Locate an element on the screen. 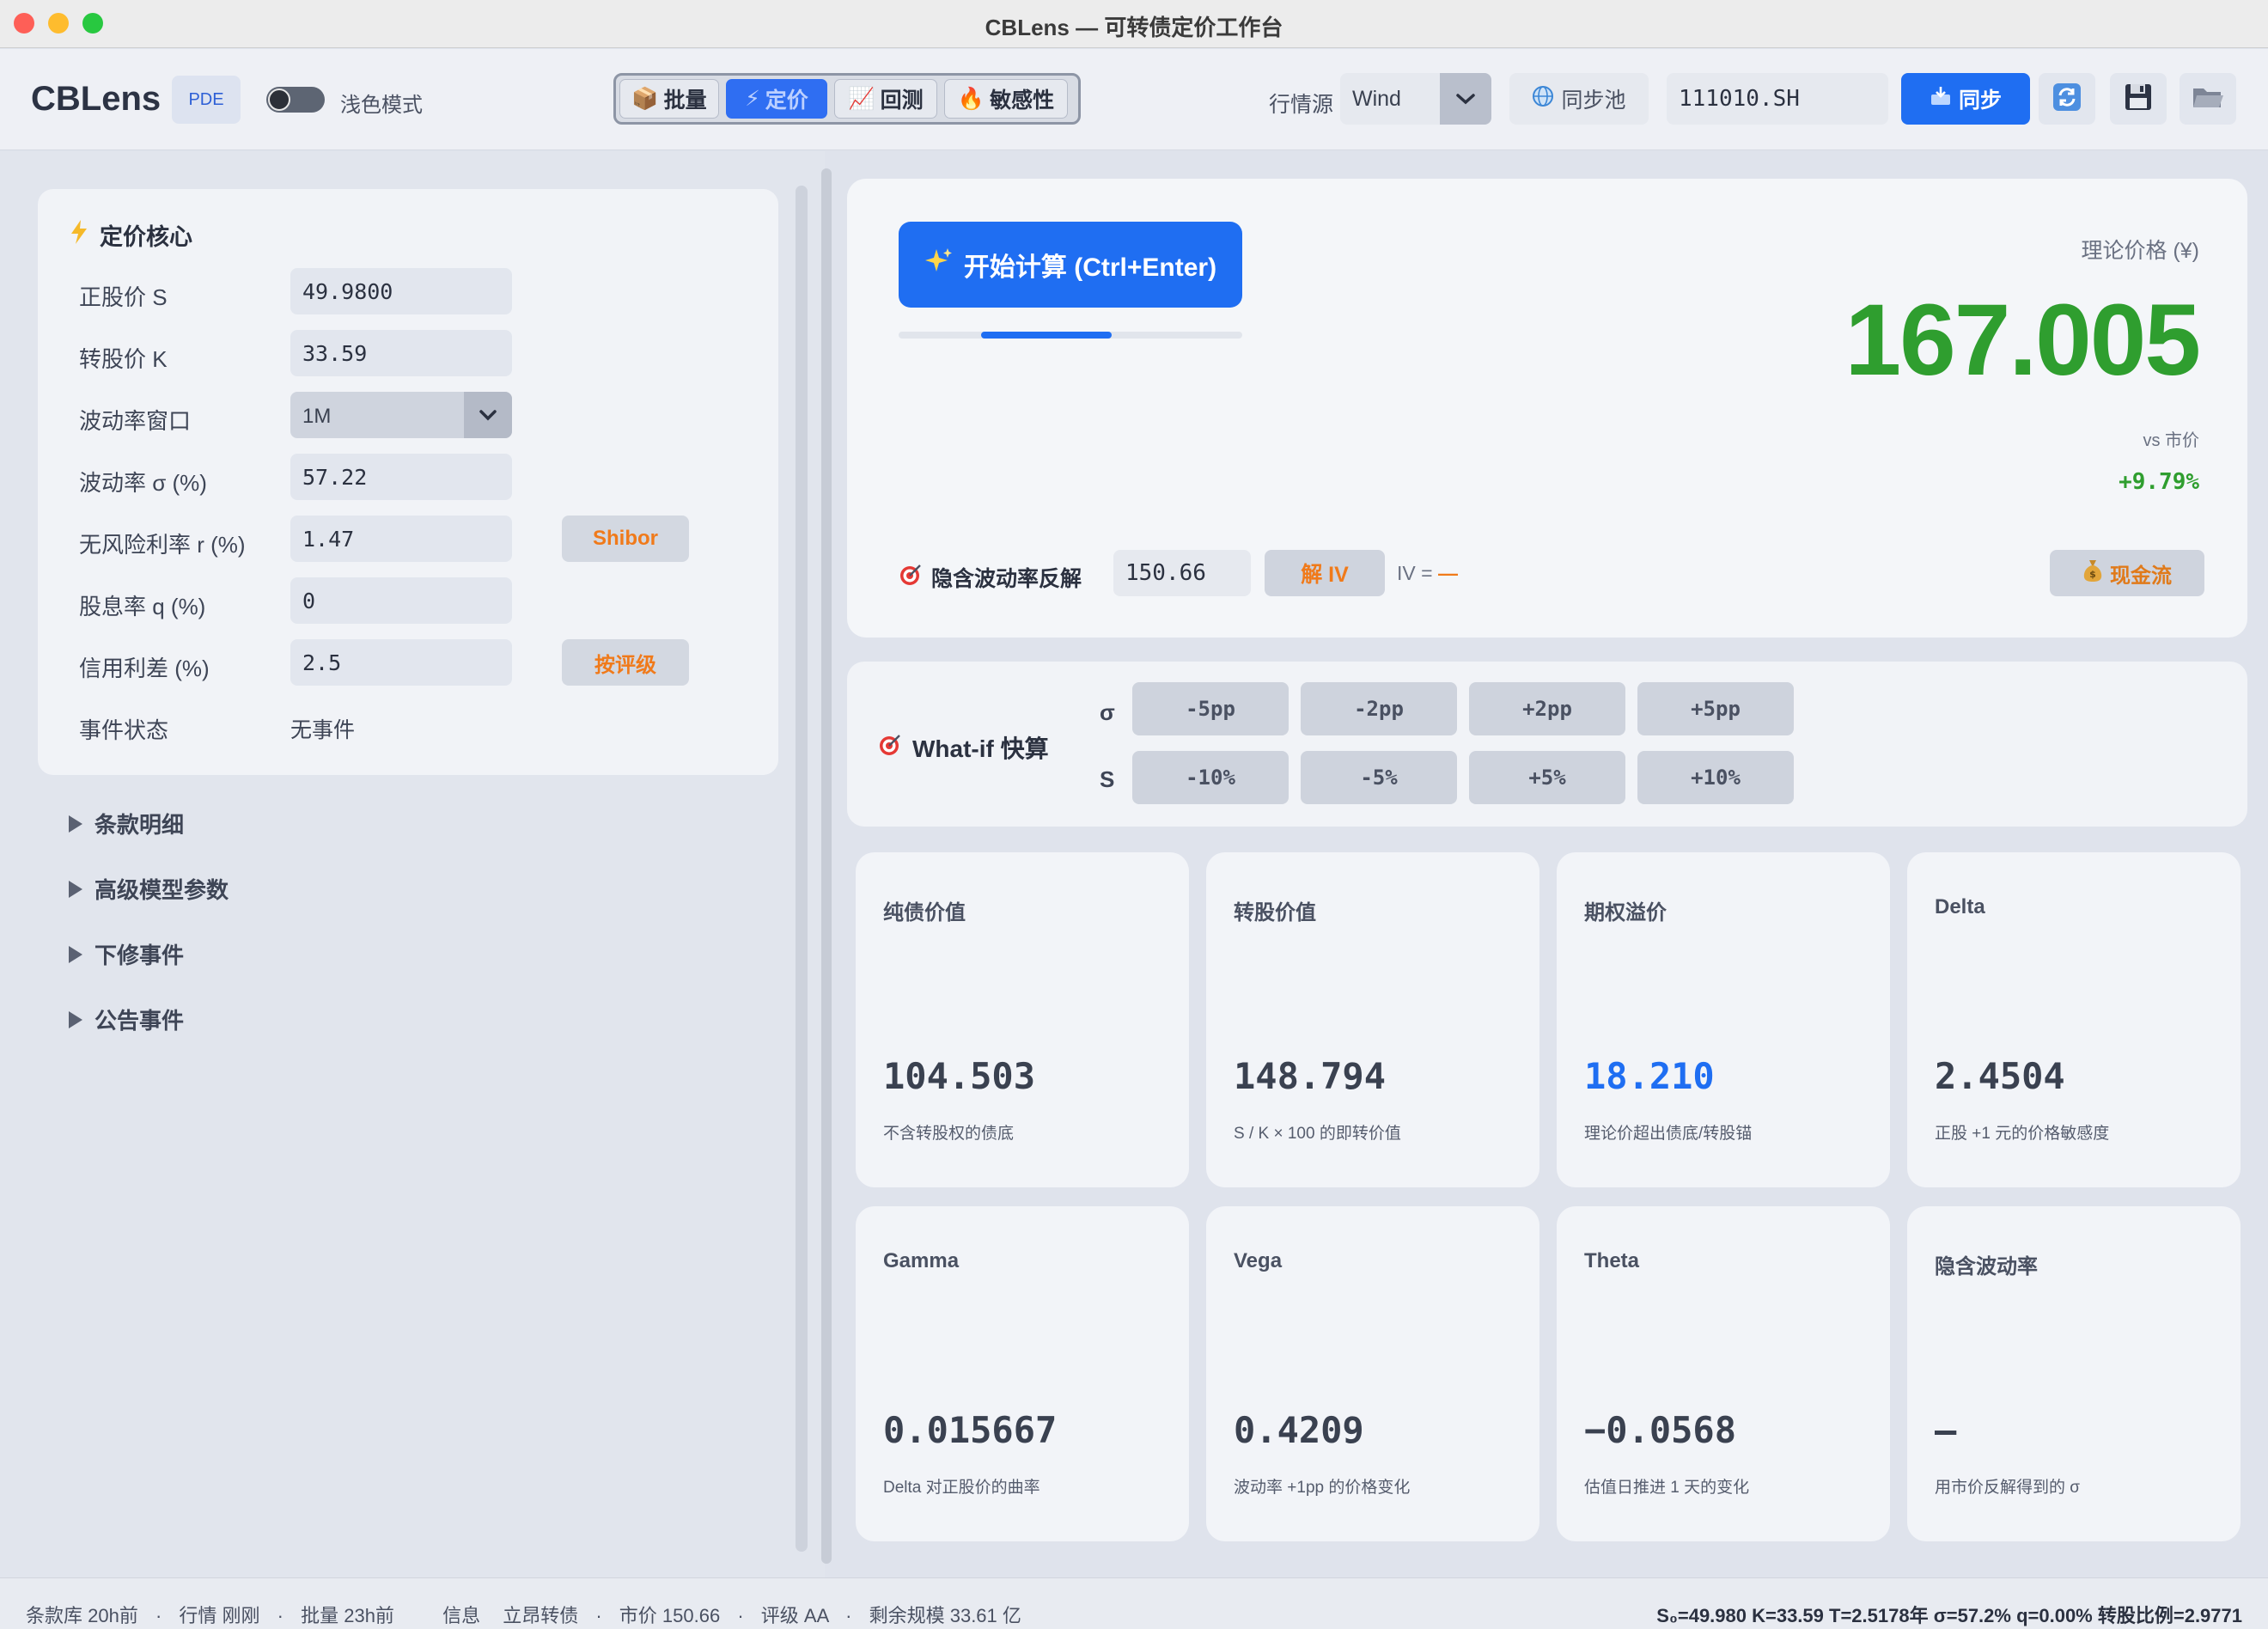 This screenshot has width=2268, height=1629. open-folder-button is located at coordinates (2208, 99).